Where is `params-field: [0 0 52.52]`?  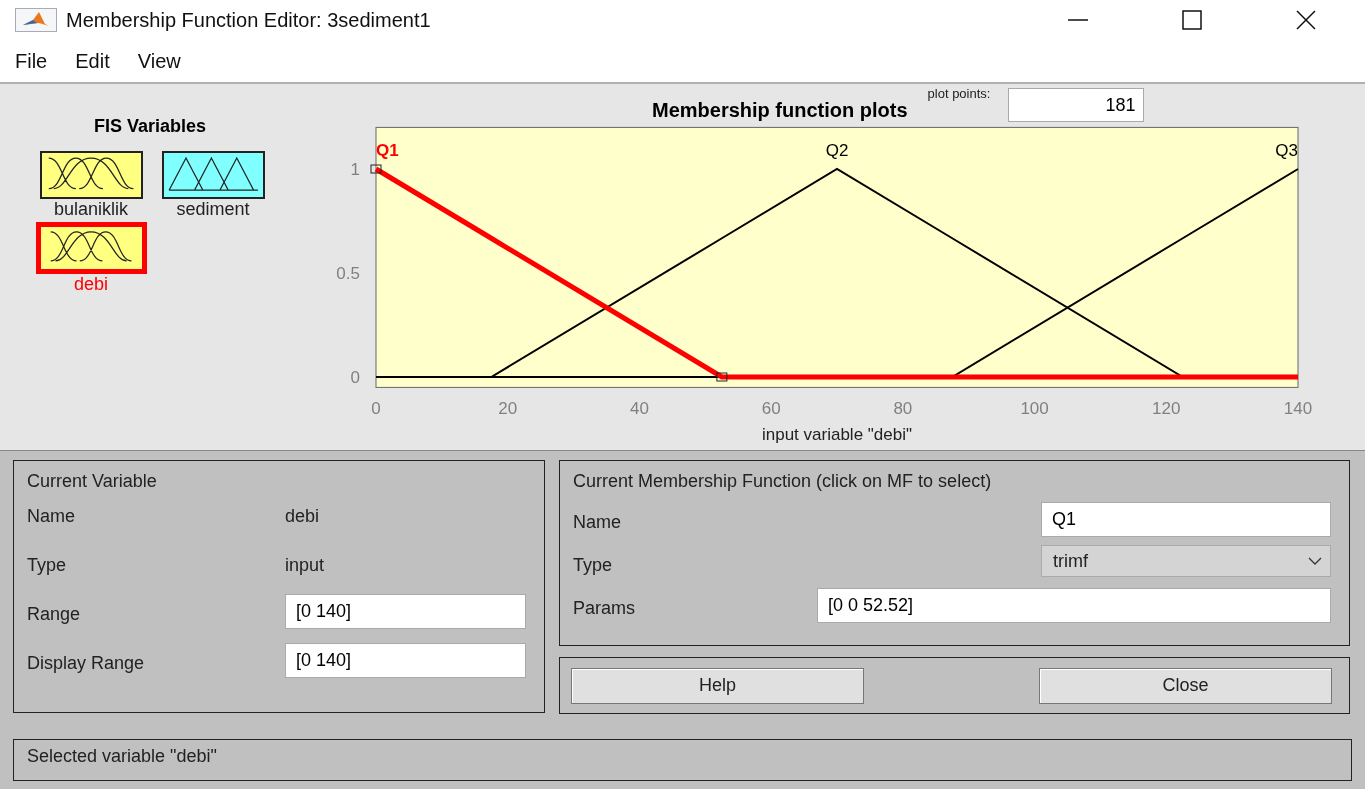 params-field: [0 0 52.52] is located at coordinates (1074, 605).